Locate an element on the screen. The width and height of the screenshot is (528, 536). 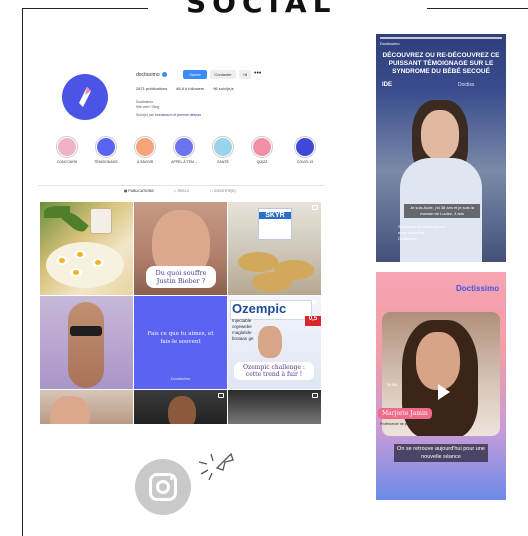
story-logo: IDE is located at coordinates (387, 85).